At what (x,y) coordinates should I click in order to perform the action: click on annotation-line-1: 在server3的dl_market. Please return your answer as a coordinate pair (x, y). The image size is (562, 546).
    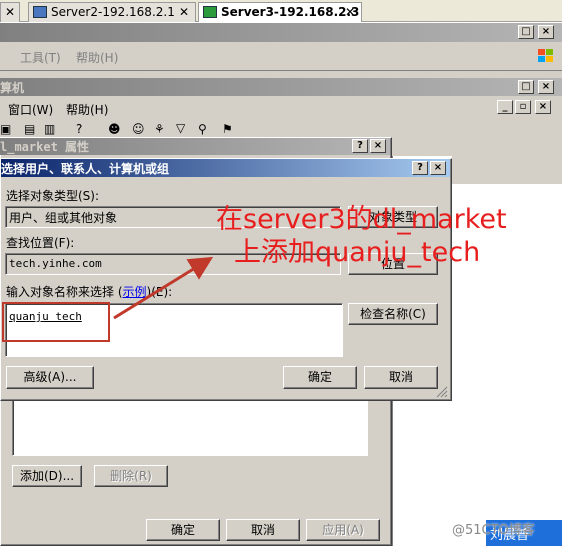
    Looking at the image, I should click on (361, 219).